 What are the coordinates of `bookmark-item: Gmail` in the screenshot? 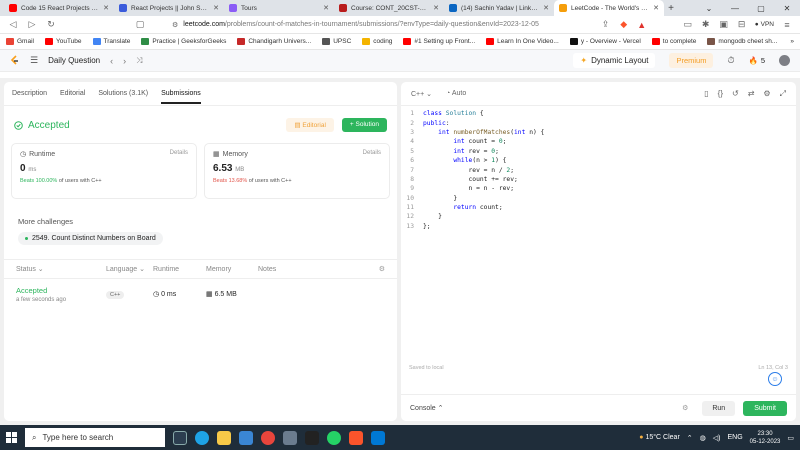 It's located at (20, 41).